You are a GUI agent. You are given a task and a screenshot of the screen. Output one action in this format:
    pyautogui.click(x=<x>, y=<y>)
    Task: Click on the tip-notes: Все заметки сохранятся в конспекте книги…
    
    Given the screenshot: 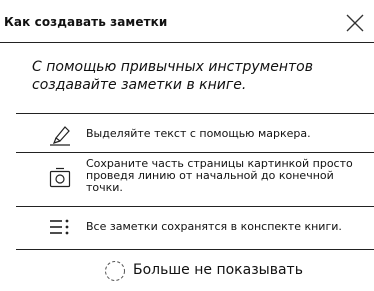 What is the action you would take?
    pyautogui.click(x=187, y=227)
    